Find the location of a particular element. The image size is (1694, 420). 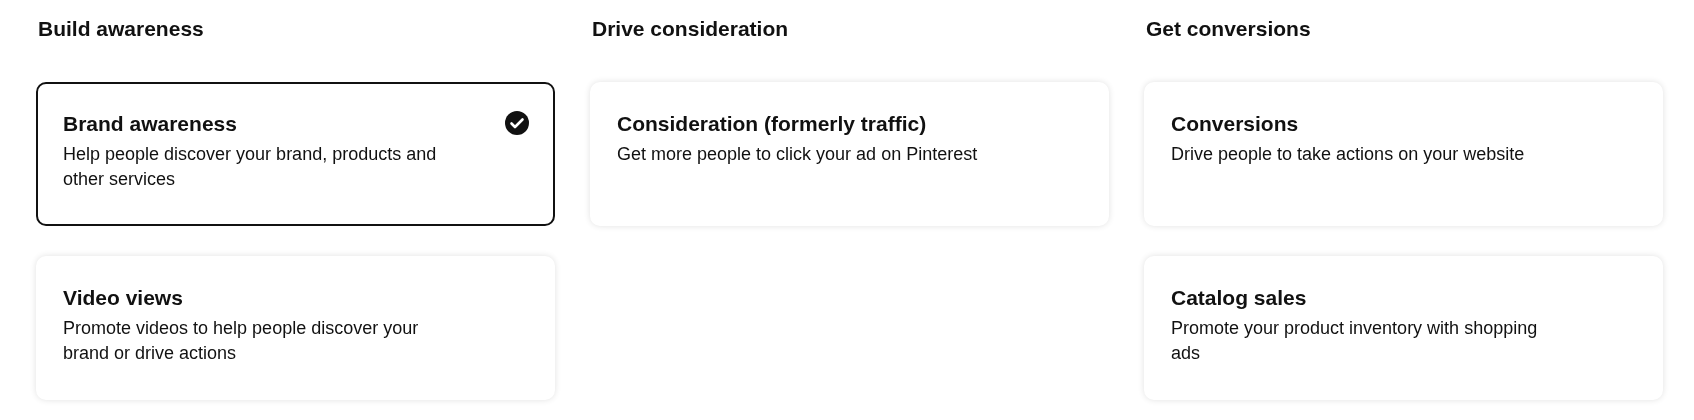

objective-card: Brand awareness Help people discover your brand, products and other services is located at coordinates (295, 154).